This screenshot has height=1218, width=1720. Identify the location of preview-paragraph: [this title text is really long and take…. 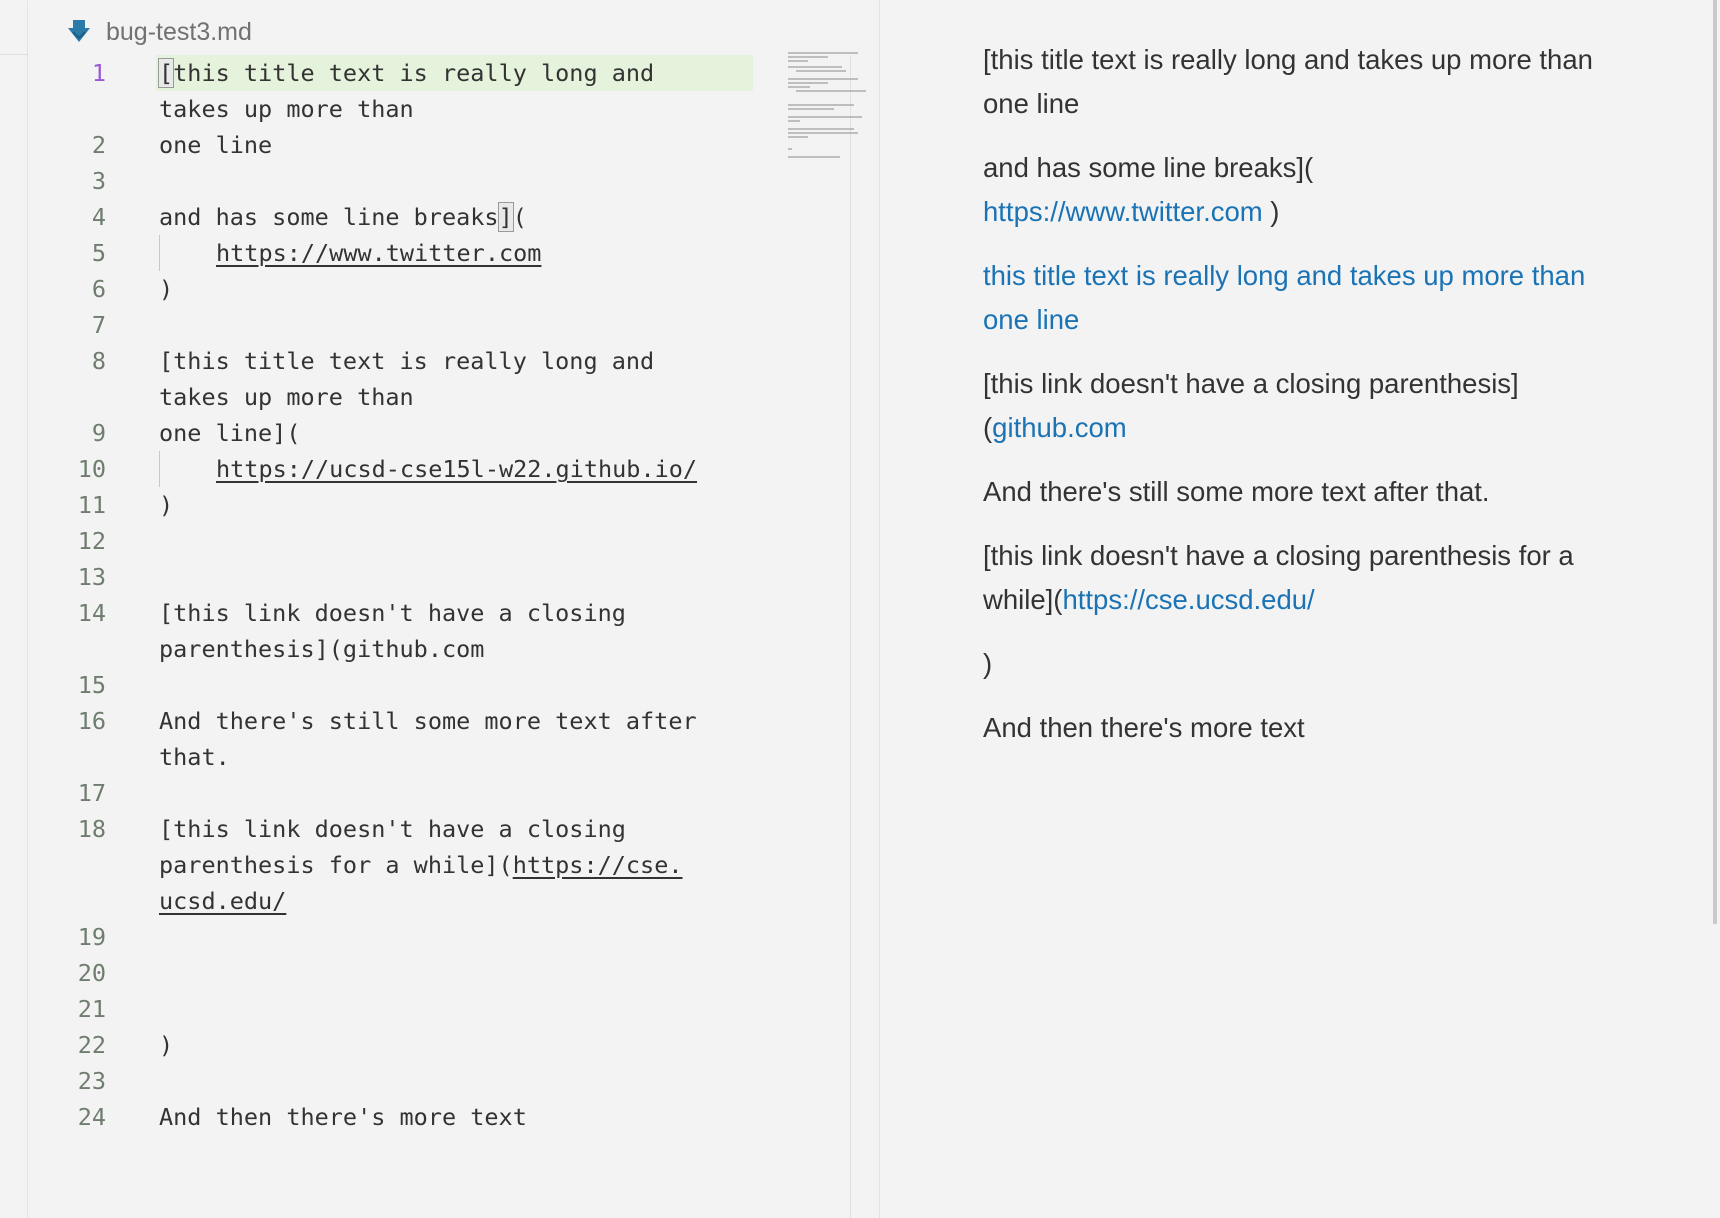
(1288, 81).